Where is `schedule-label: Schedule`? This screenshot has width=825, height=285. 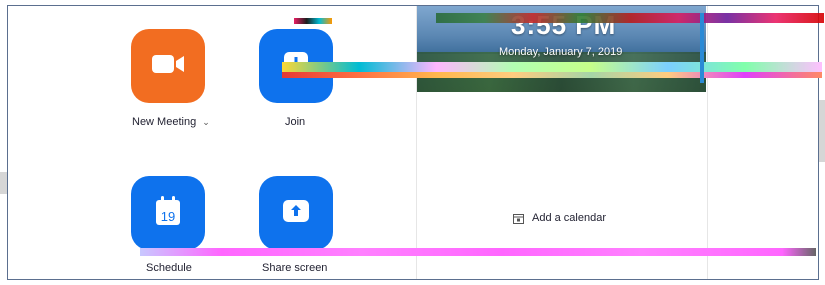 schedule-label: Schedule is located at coordinates (169, 268).